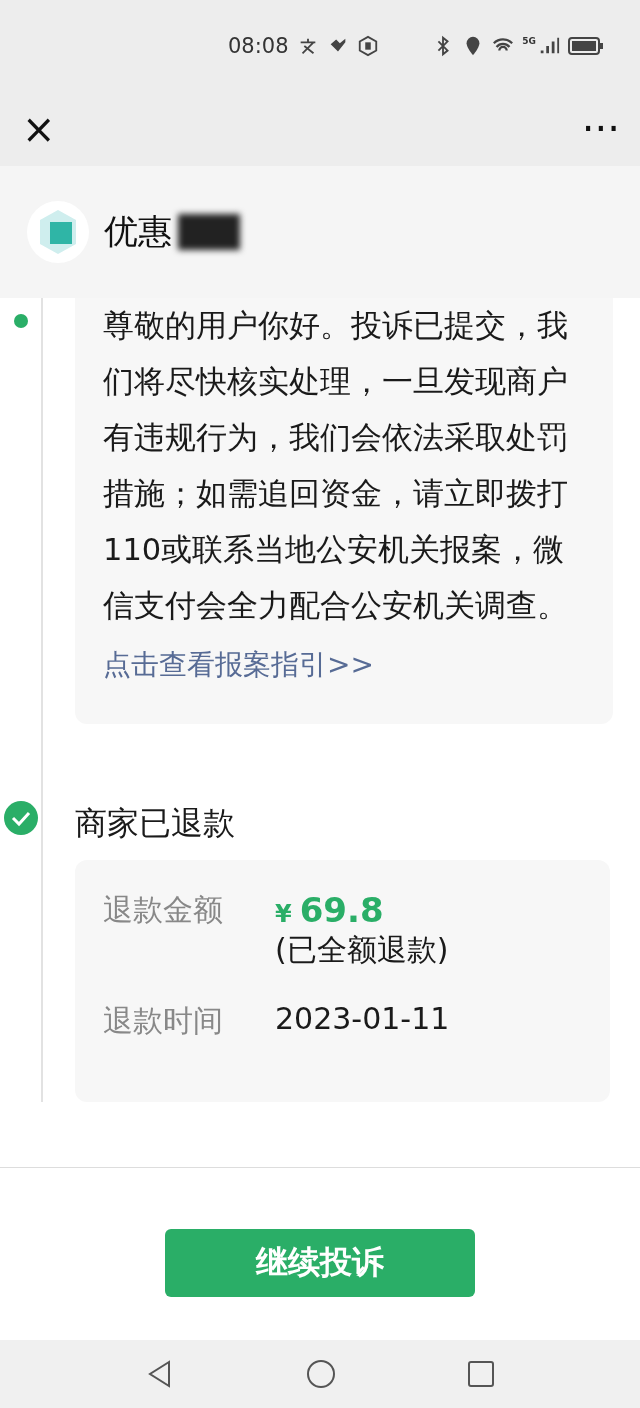 The height and width of the screenshot is (1408, 640). Describe the element at coordinates (155, 823) in the screenshot. I see `step-title: 商家已退款` at that location.